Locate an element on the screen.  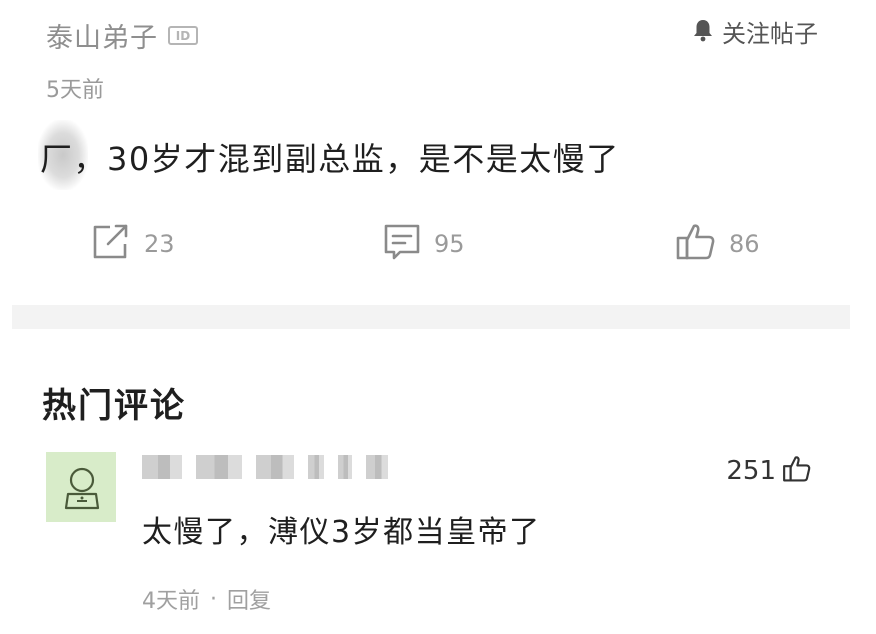
share-button: 23 is located at coordinates (132, 244).